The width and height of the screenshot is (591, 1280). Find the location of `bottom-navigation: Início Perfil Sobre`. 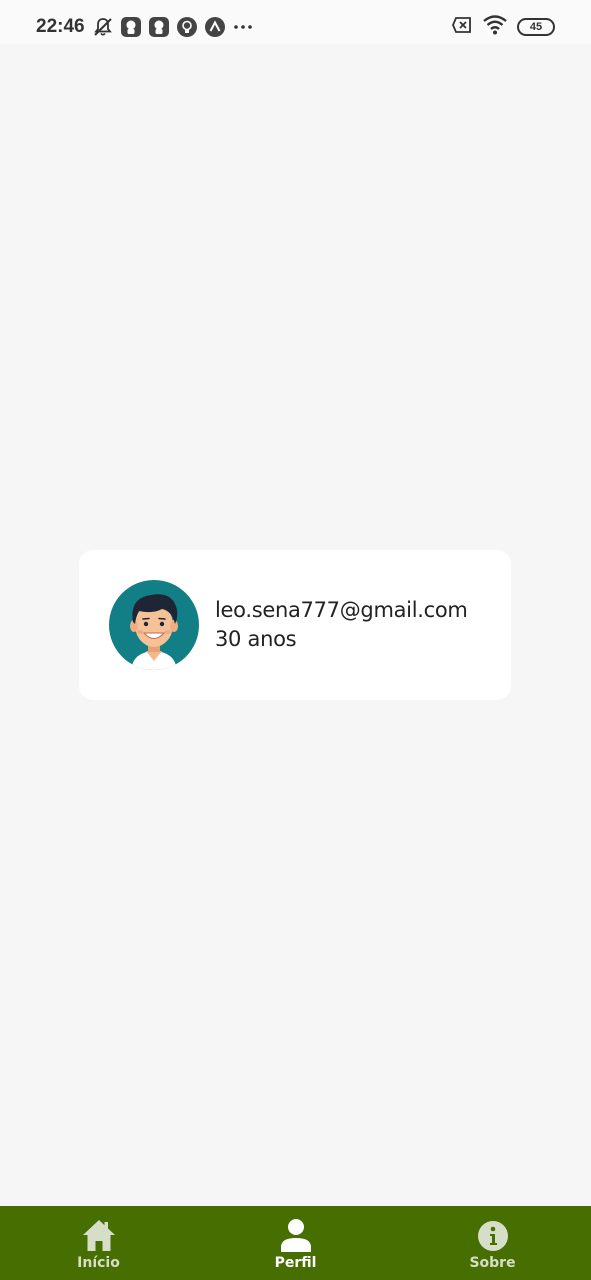

bottom-navigation: Início Perfil Sobre is located at coordinates (295, 1243).